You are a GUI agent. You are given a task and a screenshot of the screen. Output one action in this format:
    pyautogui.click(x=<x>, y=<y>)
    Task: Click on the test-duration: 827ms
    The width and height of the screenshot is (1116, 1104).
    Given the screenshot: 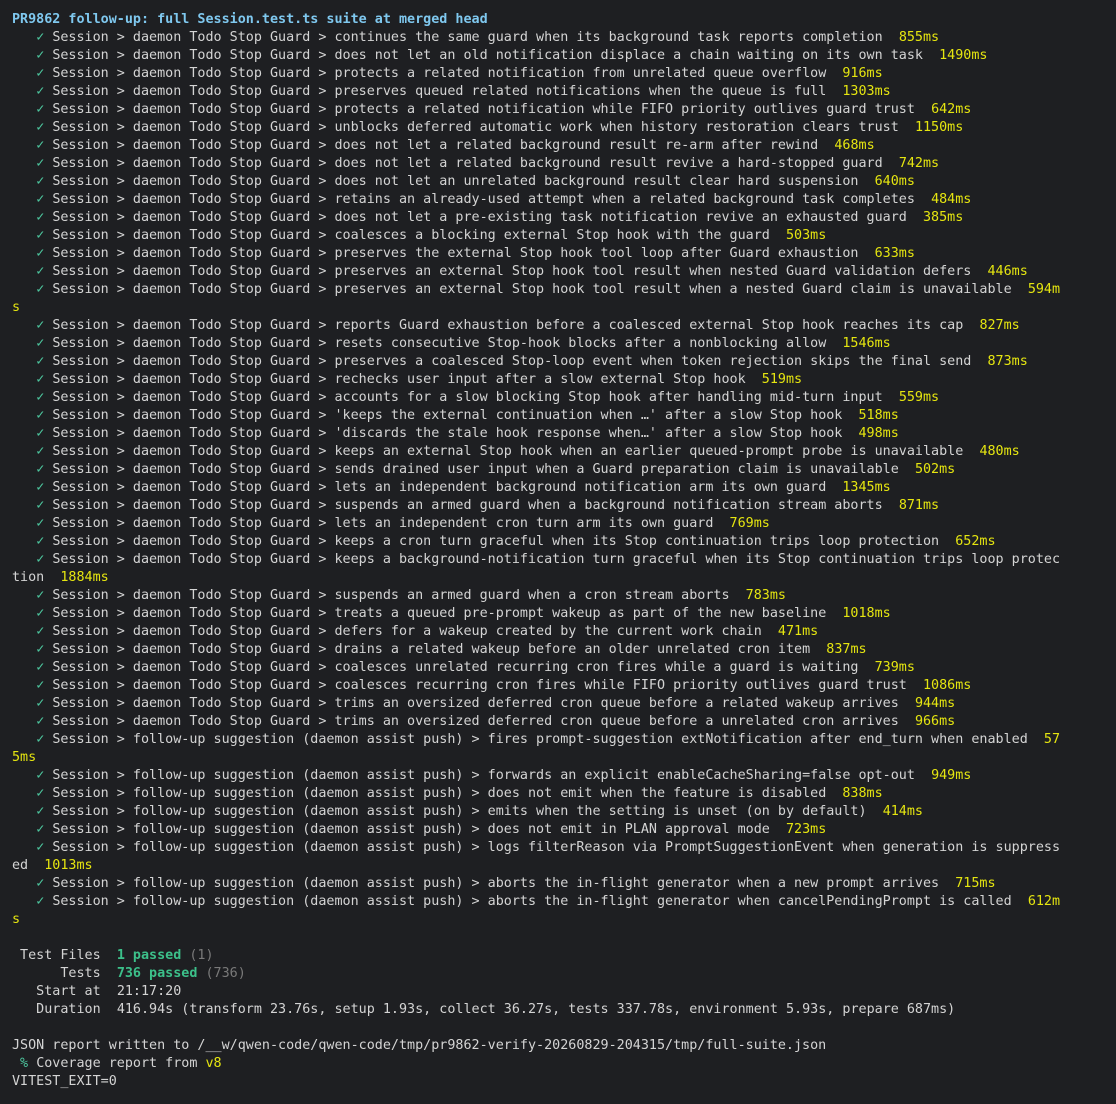 What is the action you would take?
    pyautogui.click(x=999, y=325)
    